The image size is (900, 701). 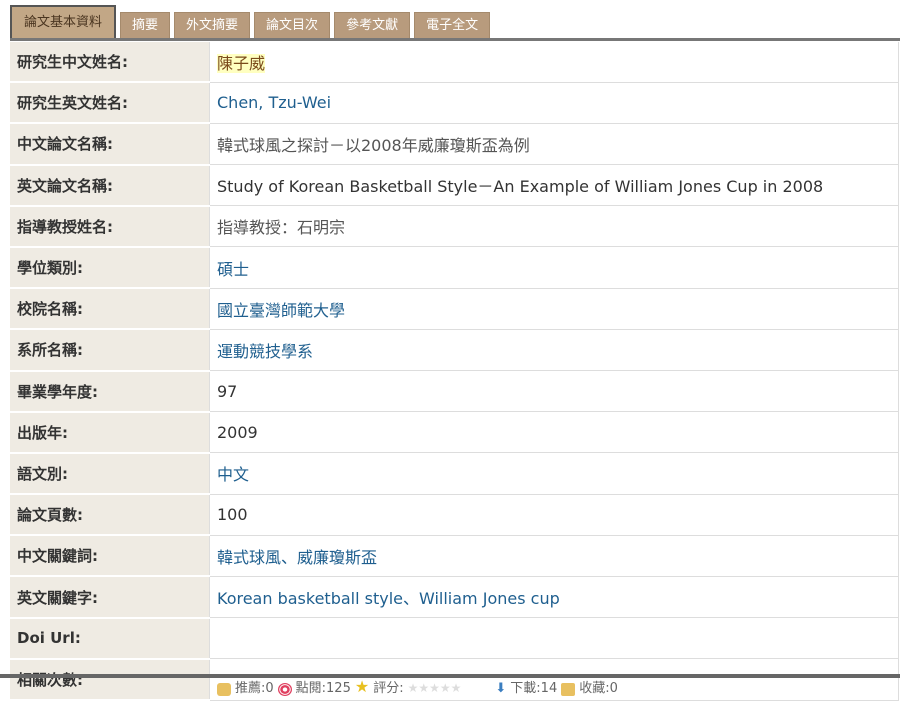 What do you see at coordinates (110, 391) in the screenshot?
I see `row-label: 畢業學年度:` at bounding box center [110, 391].